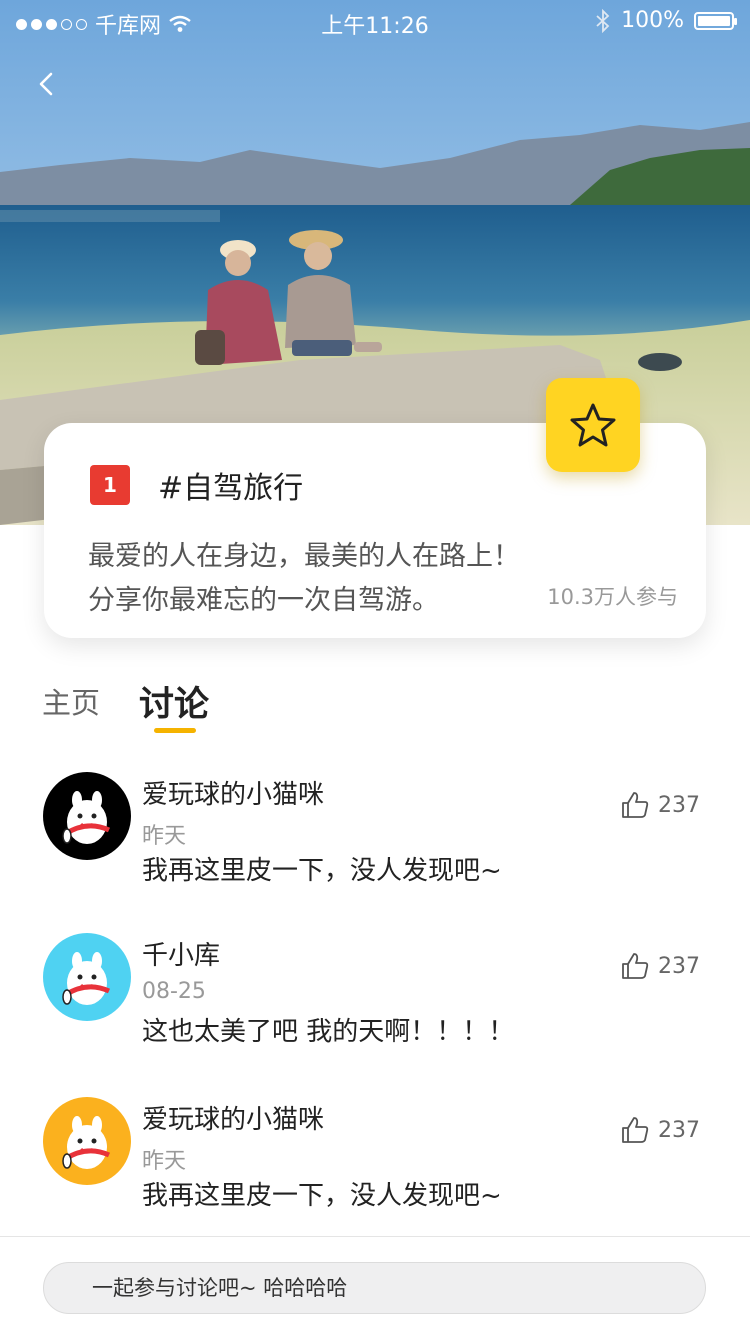 The image size is (750, 1334). I want to click on rank-badge: 1, so click(110, 485).